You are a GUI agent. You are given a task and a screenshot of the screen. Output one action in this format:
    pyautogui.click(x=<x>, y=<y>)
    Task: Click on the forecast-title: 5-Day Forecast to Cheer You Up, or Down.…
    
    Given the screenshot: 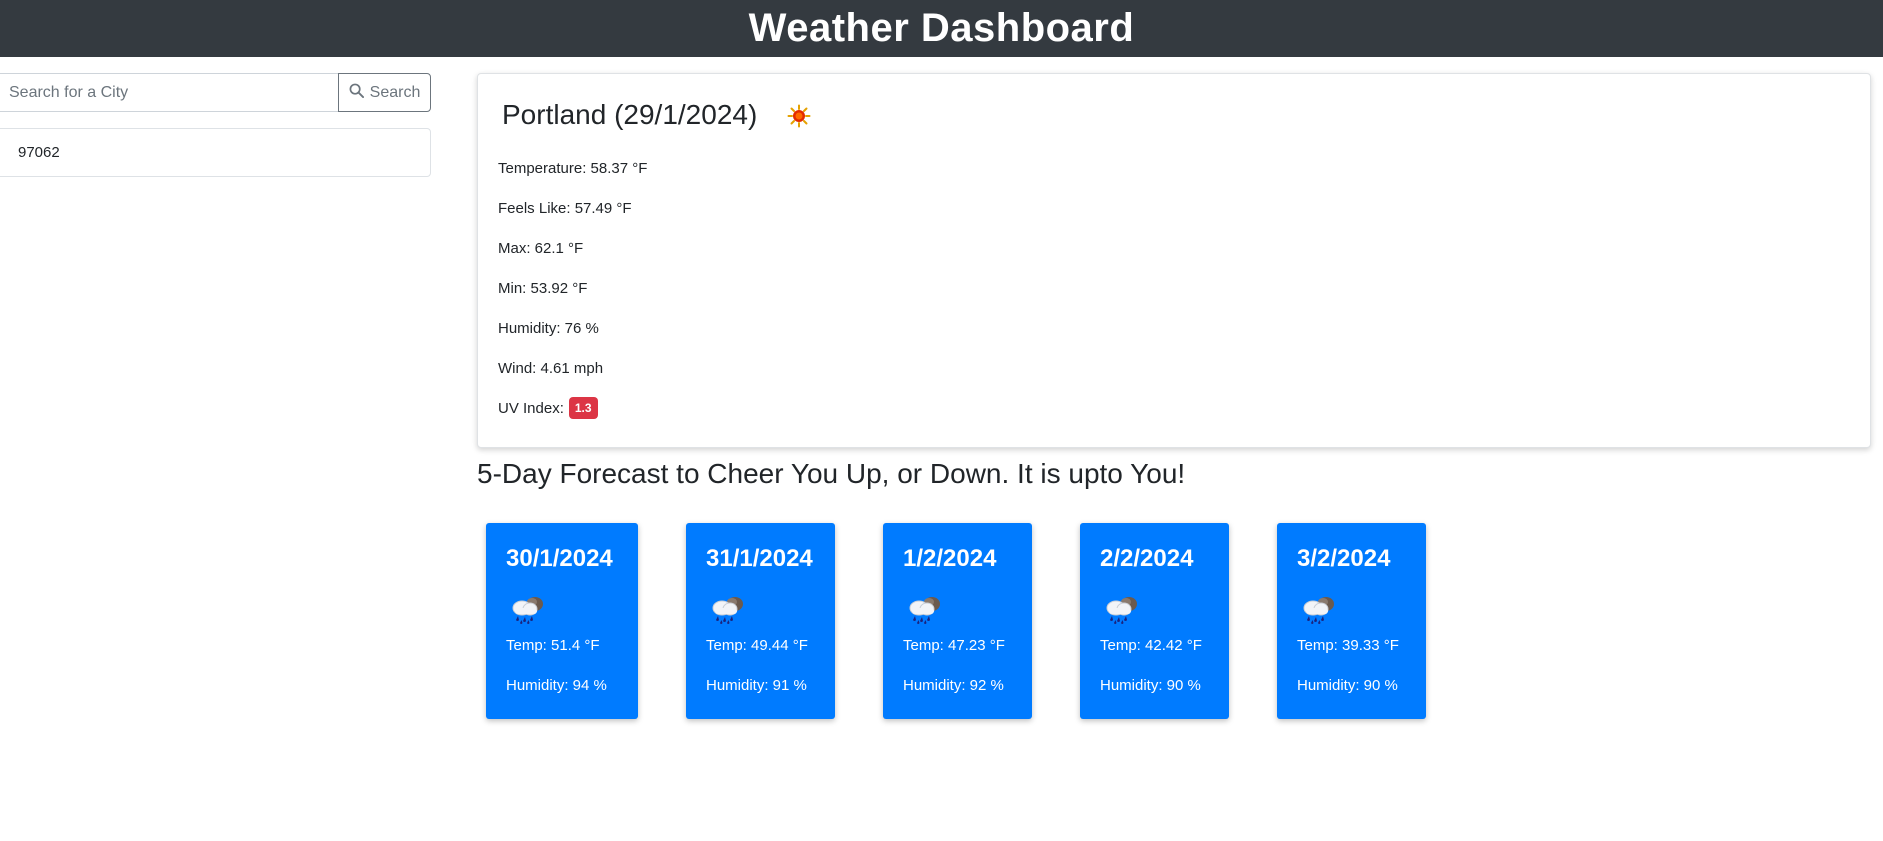 What is the action you would take?
    pyautogui.click(x=831, y=473)
    